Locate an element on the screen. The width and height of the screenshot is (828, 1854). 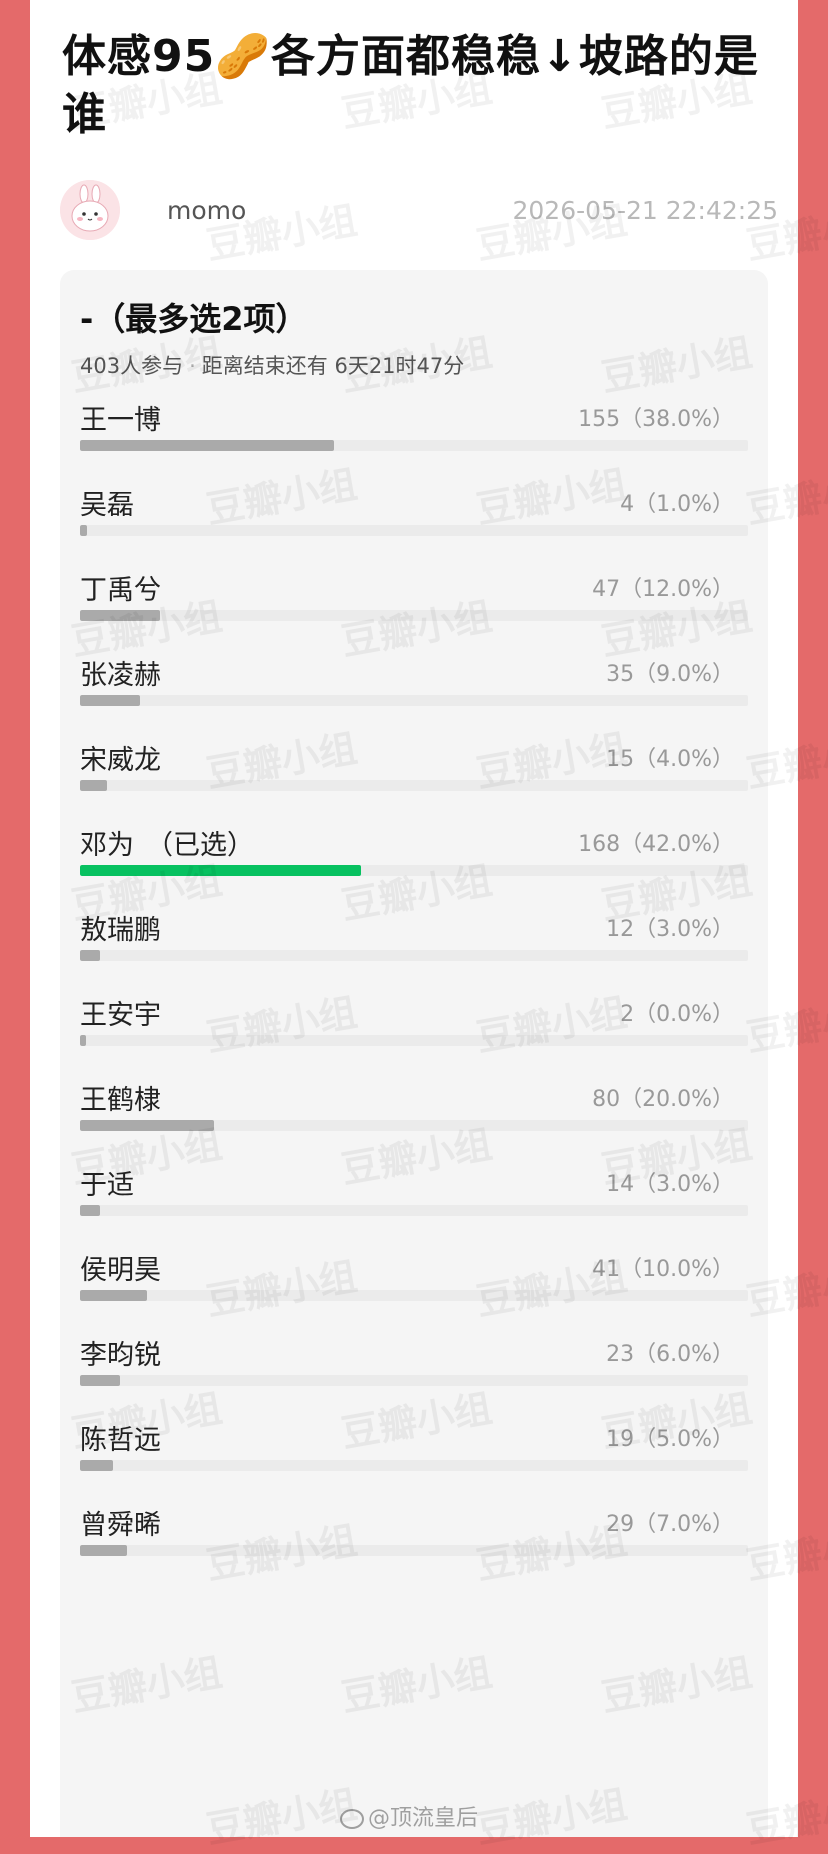
poll-option-name: 曾舜晞 is located at coordinates (120, 1522).